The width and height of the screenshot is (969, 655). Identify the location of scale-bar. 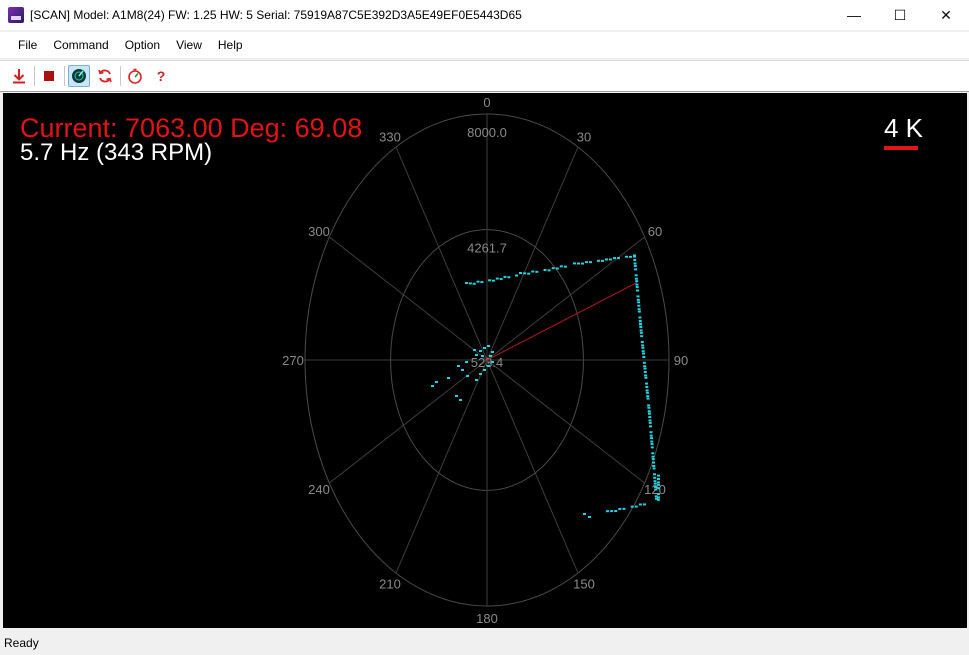
(901, 148).